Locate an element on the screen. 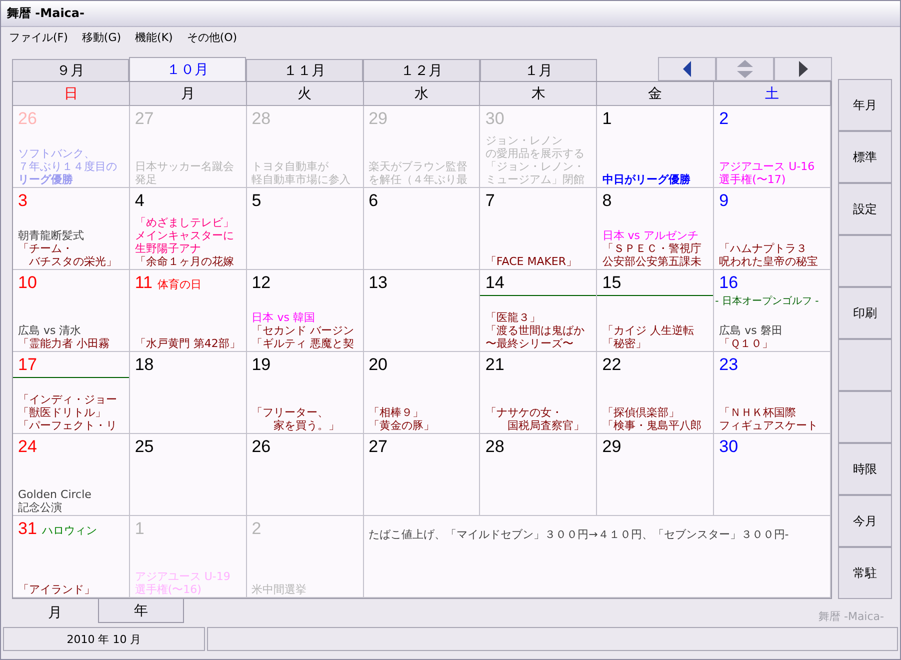 Image resolution: width=901 pixels, height=660 pixels. day-number: 7 is located at coordinates (490, 201).